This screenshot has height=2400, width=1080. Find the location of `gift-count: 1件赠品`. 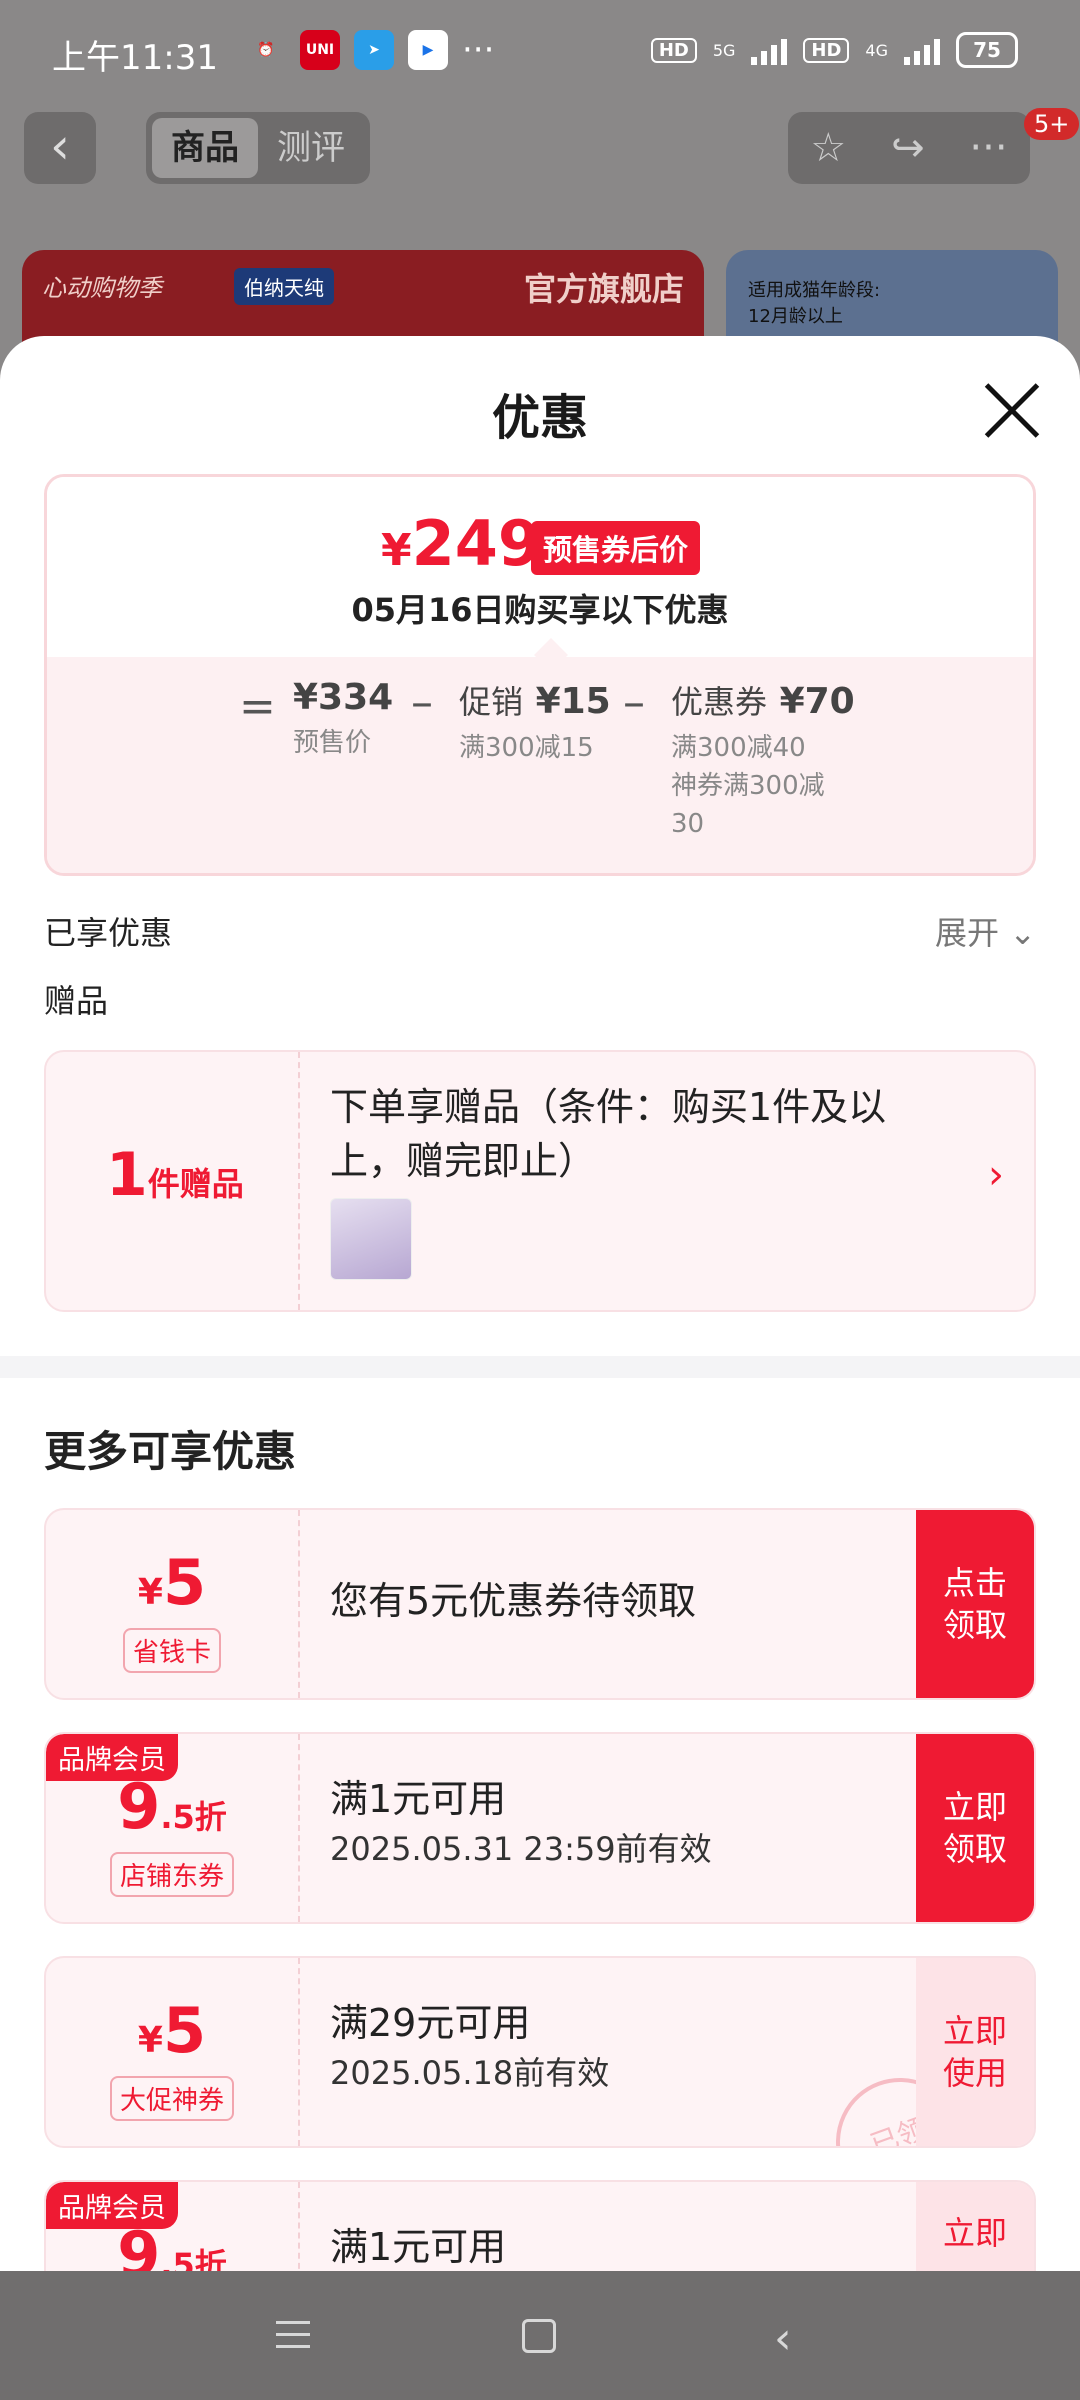

gift-count: 1件赠品 is located at coordinates (175, 1175).